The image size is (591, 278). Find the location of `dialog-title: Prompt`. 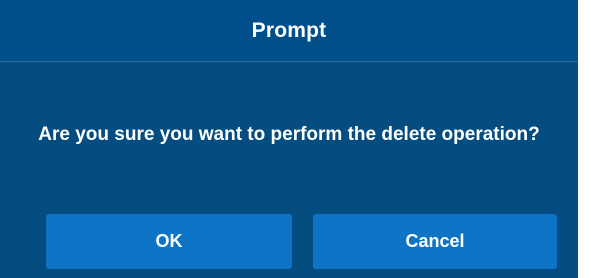

dialog-title: Prompt is located at coordinates (289, 30).